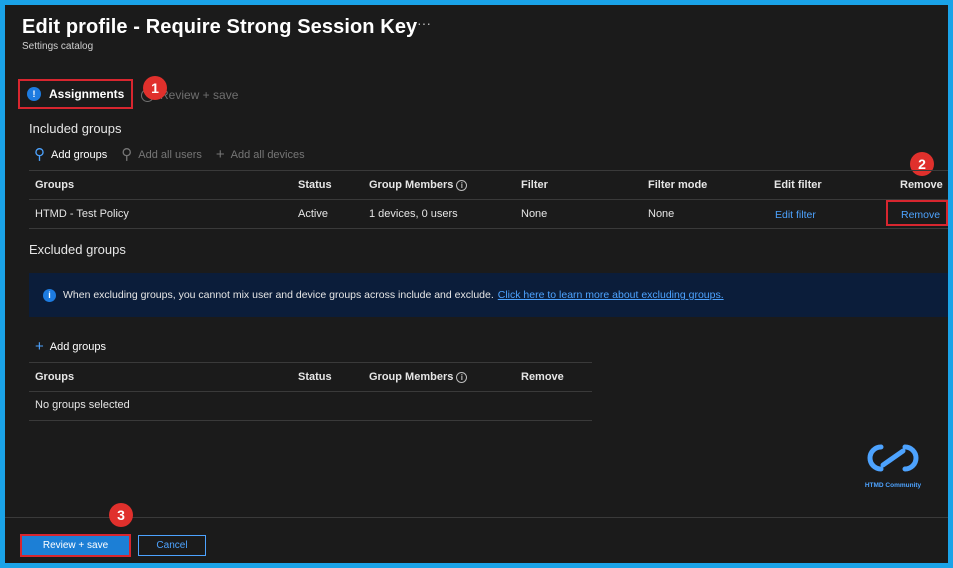 Image resolution: width=953 pixels, height=568 pixels. What do you see at coordinates (77, 249) in the screenshot?
I see `excluded-groups-heading: Excluded groups` at bounding box center [77, 249].